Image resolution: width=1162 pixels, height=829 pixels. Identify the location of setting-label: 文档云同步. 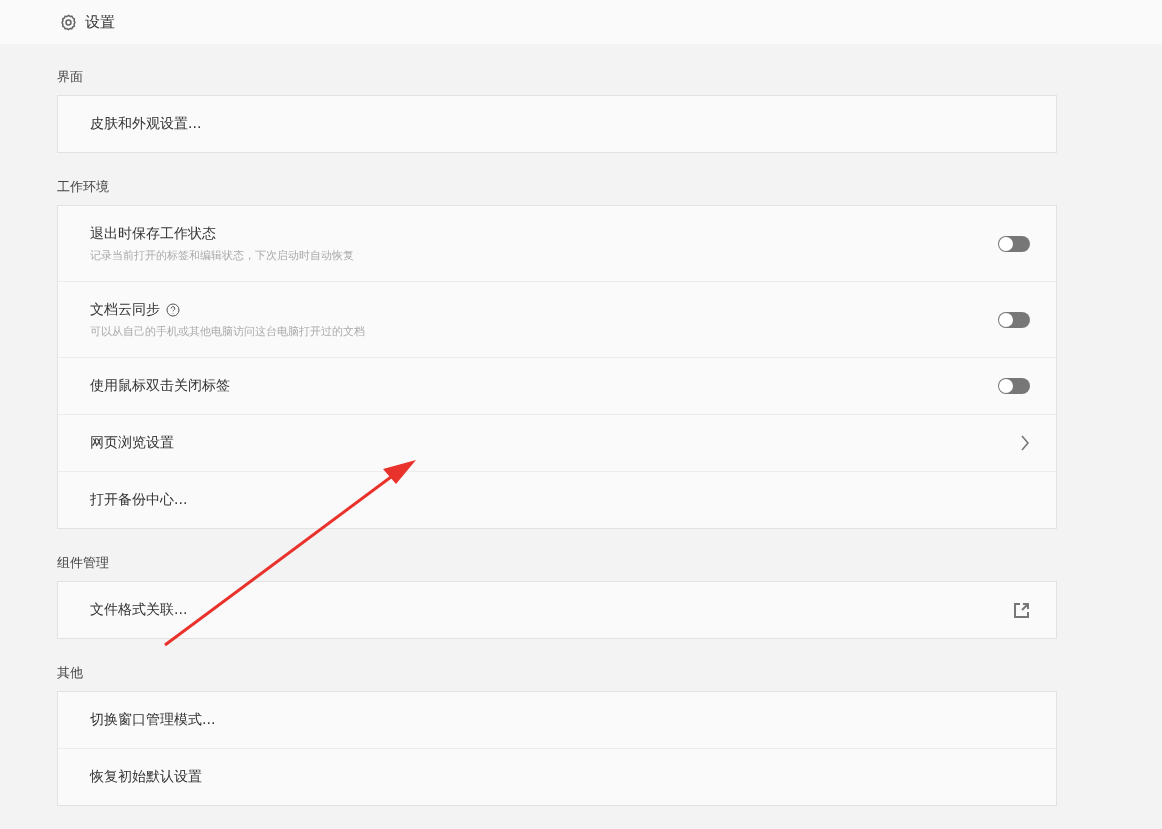
(125, 309).